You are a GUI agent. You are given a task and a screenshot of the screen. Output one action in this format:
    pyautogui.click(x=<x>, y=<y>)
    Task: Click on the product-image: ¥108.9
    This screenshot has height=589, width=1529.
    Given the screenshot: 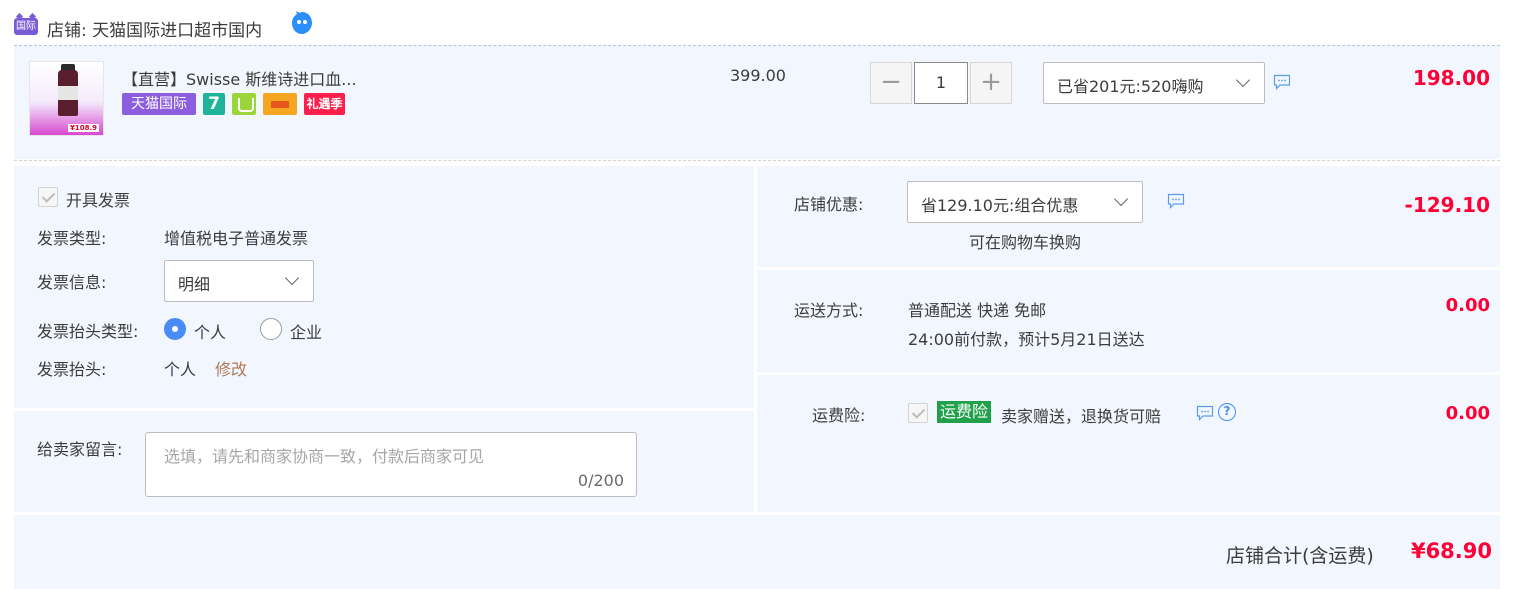 What is the action you would take?
    pyautogui.click(x=66, y=98)
    